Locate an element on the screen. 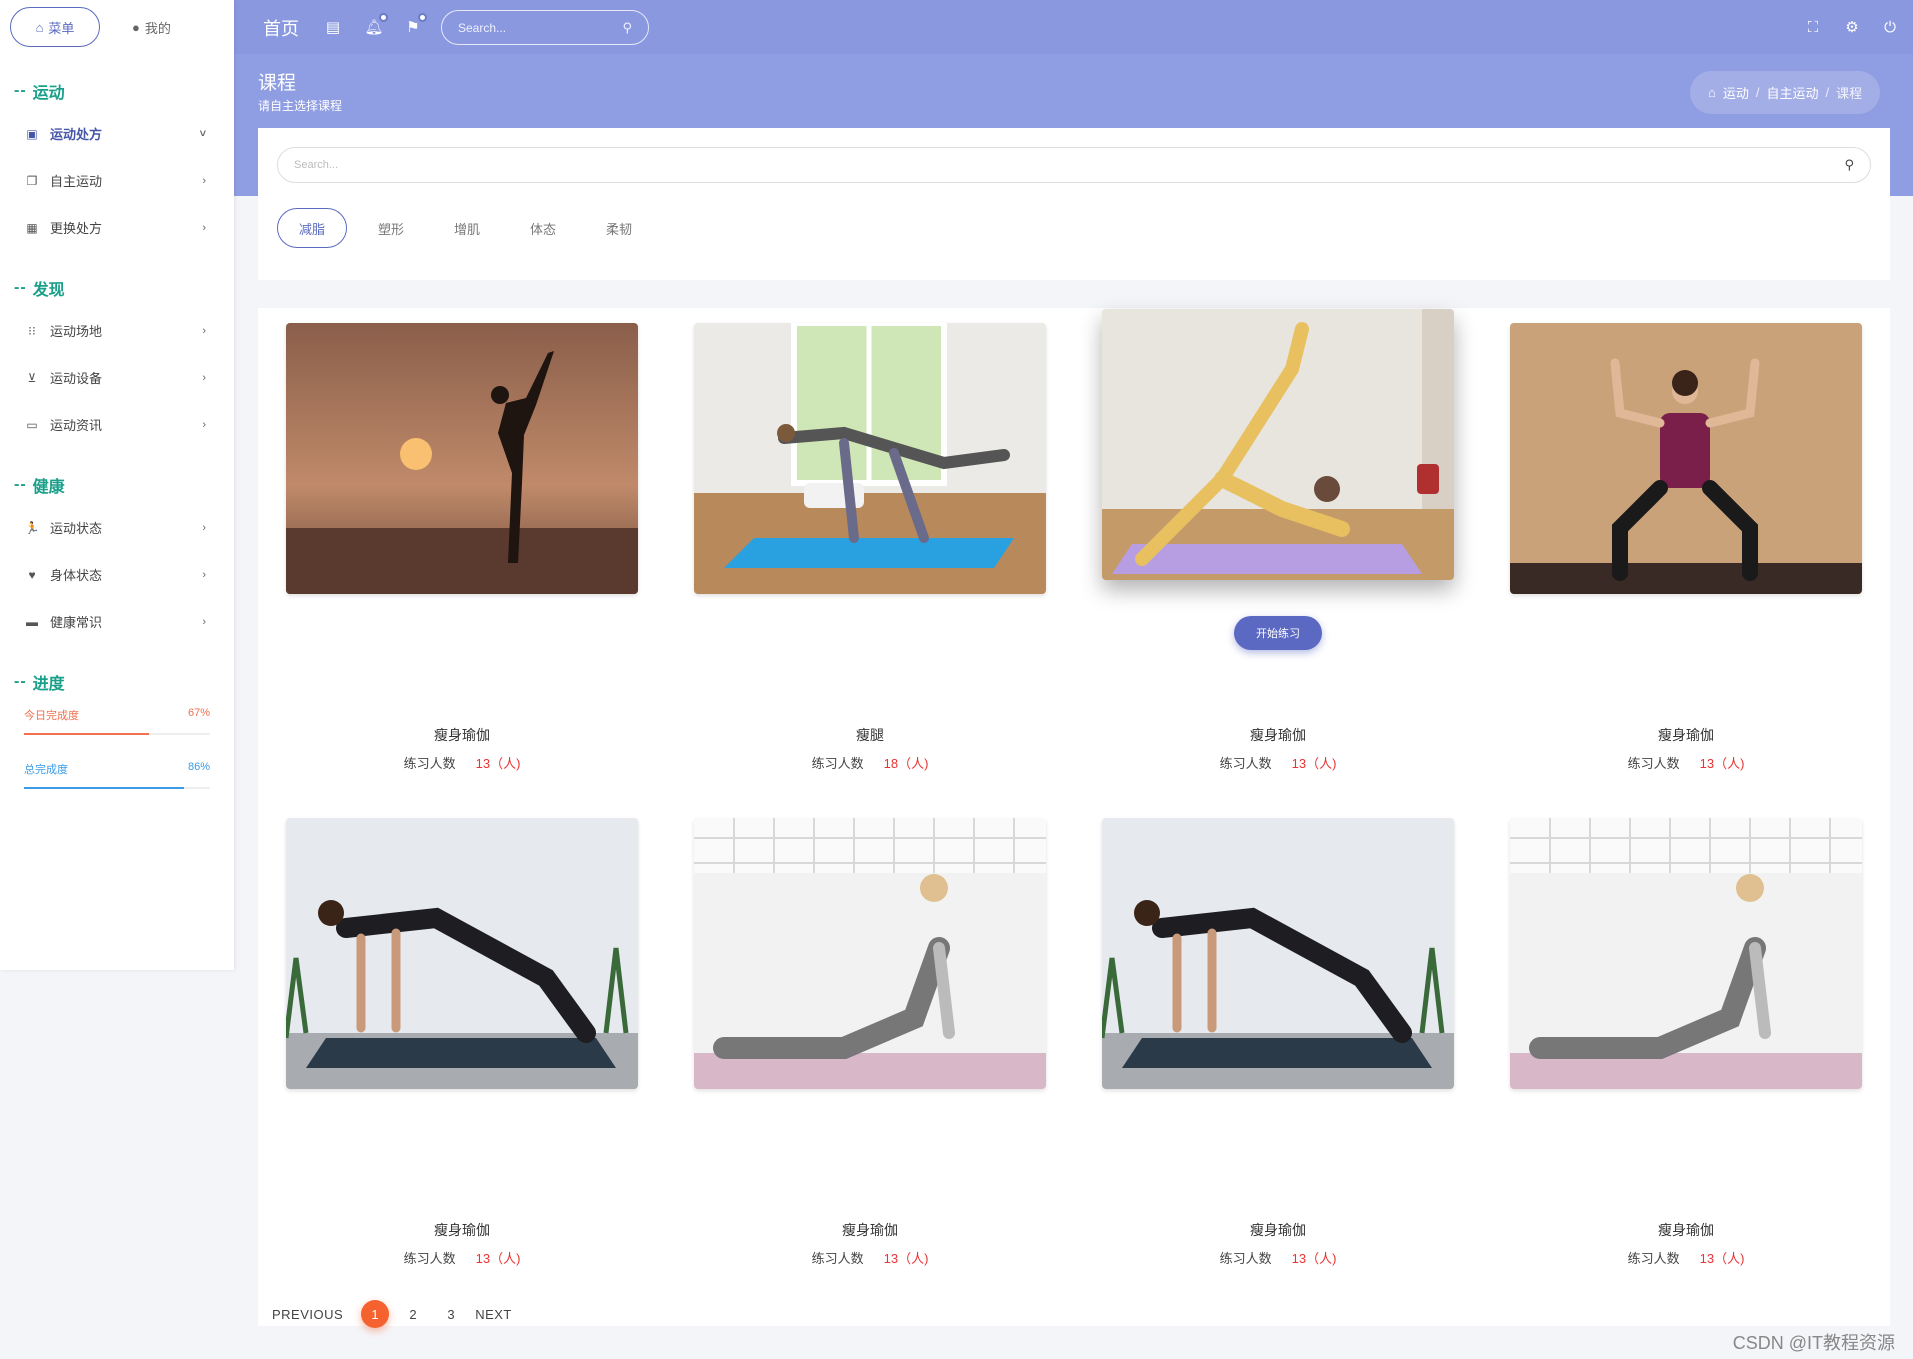  filter-card: Search... ⚲ 减脂 塑形 增肌 体态 柔韧 is located at coordinates (1074, 204).